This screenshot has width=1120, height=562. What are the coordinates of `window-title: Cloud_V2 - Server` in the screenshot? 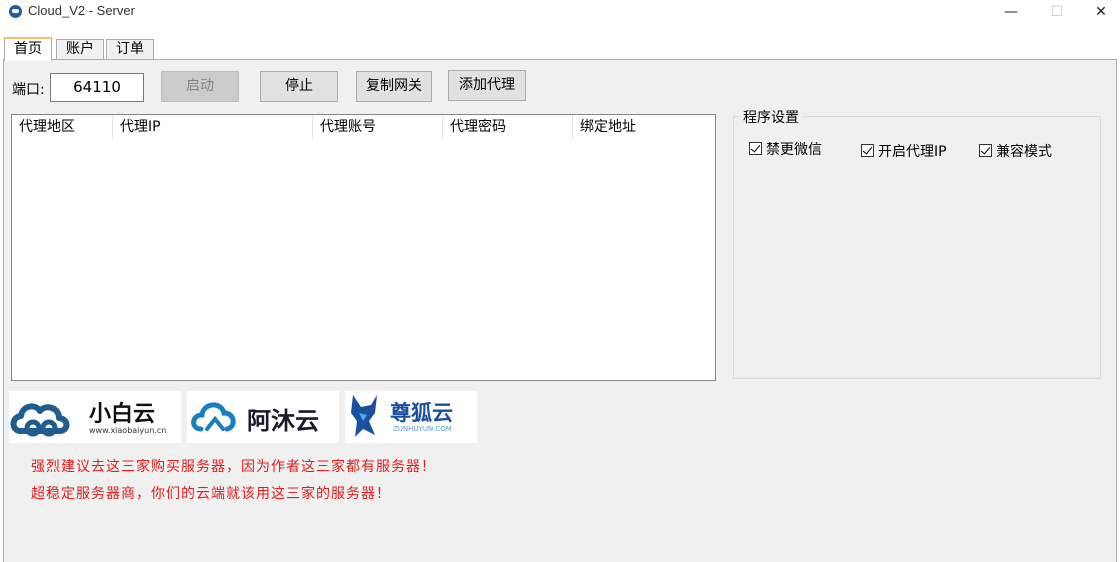 It's located at (81, 10).